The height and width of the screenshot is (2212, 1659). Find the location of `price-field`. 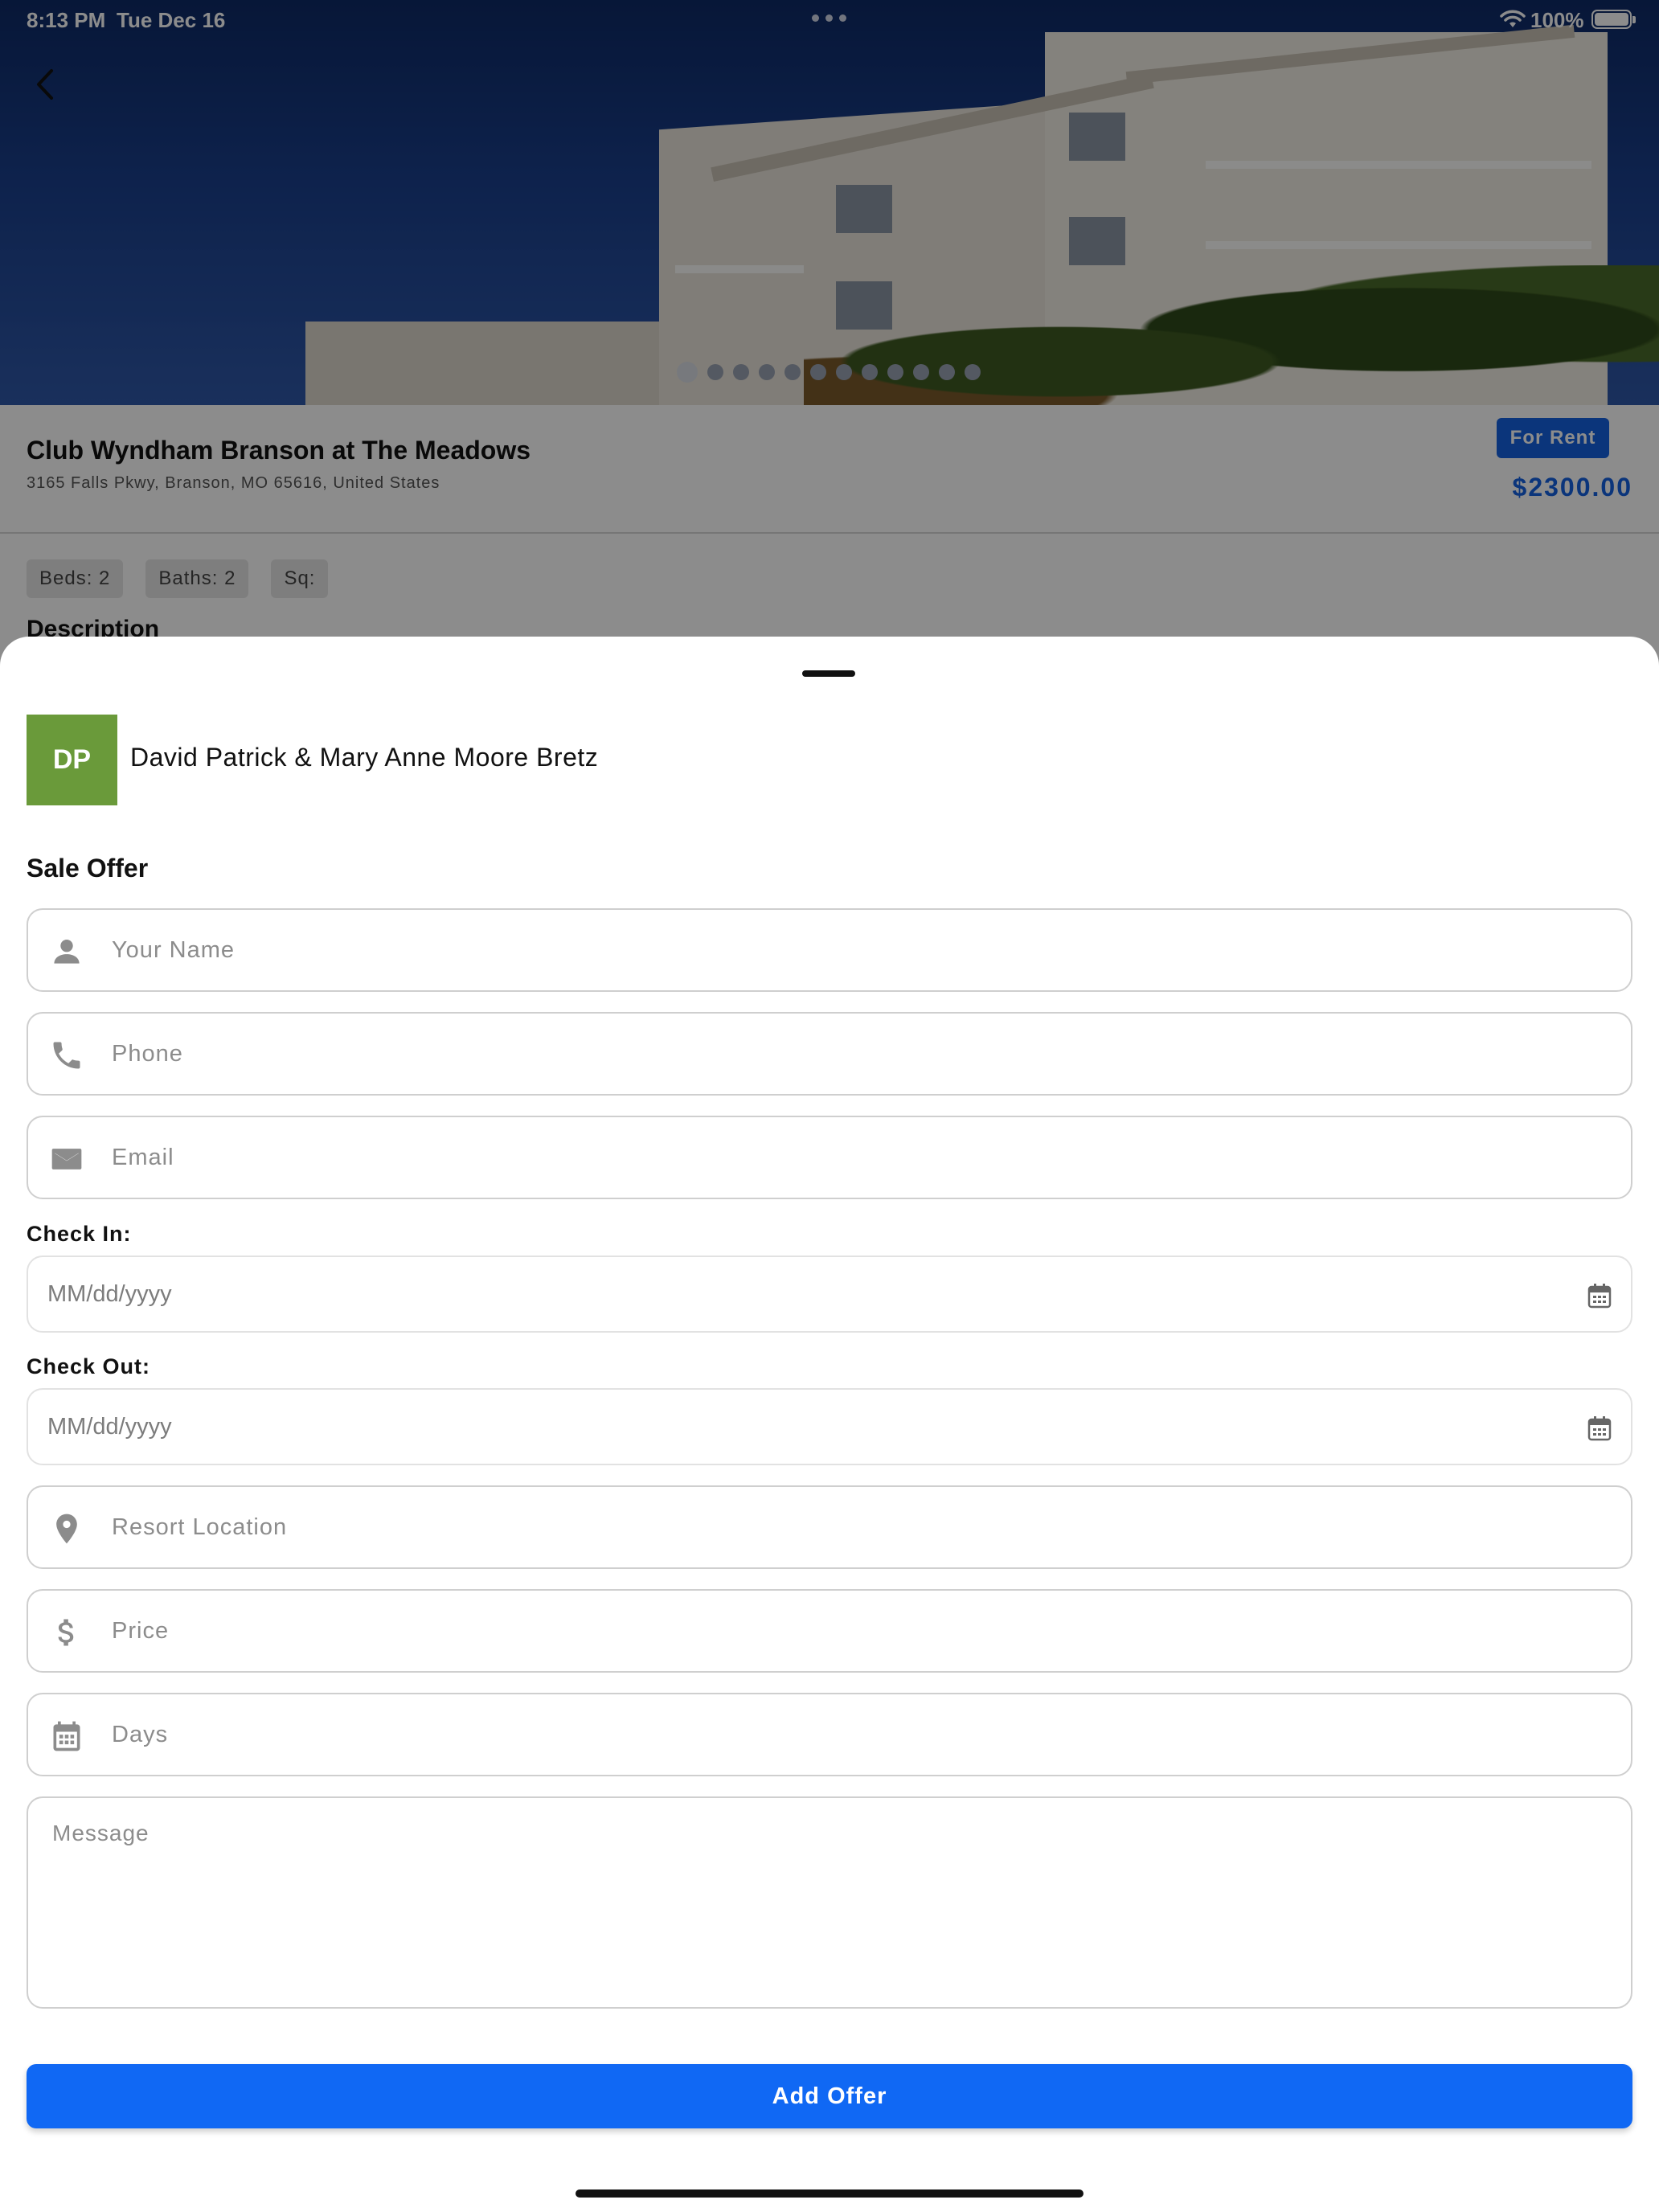

price-field is located at coordinates (829, 1631).